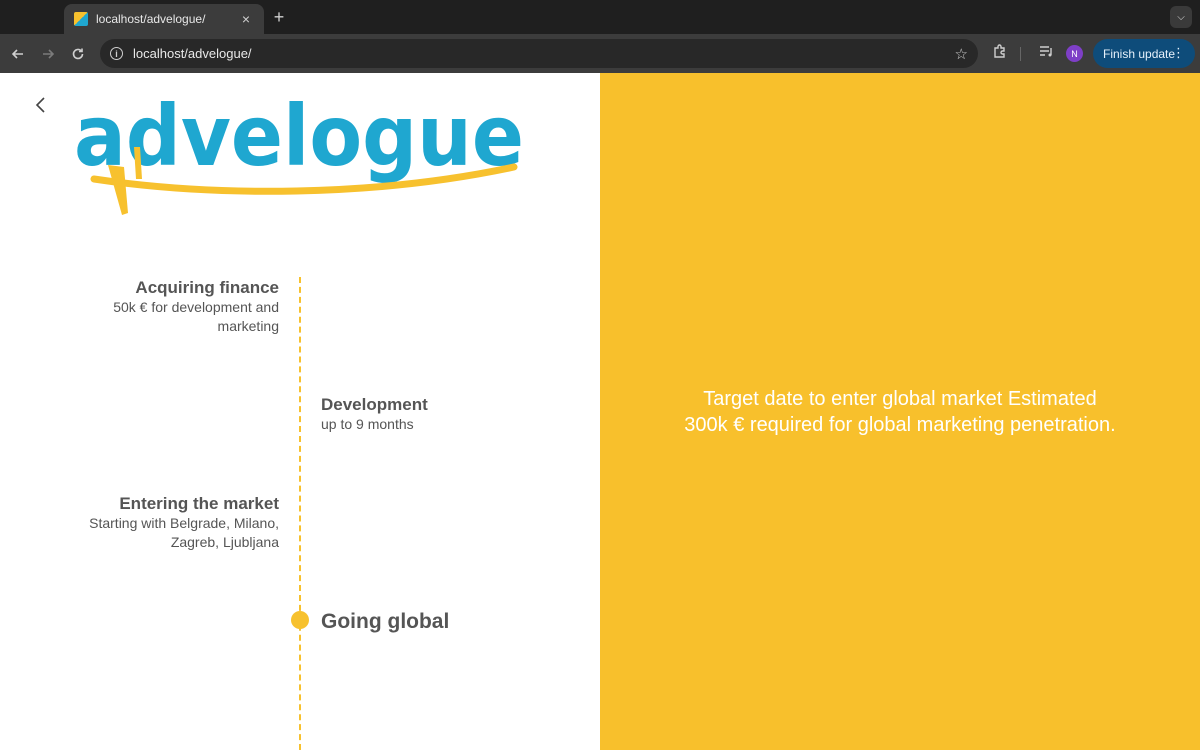 The image size is (1200, 750). I want to click on address-bar: i localhost/advelogue/ ☆, so click(539, 53).